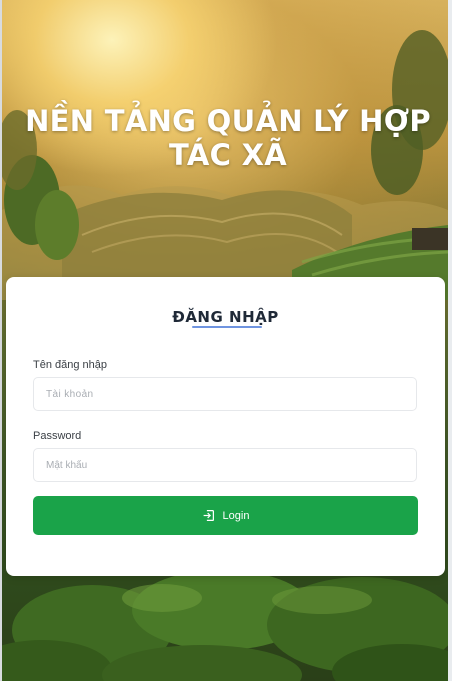 Image resolution: width=452 pixels, height=681 pixels. What do you see at coordinates (227, 327) in the screenshot?
I see `heading-underline` at bounding box center [227, 327].